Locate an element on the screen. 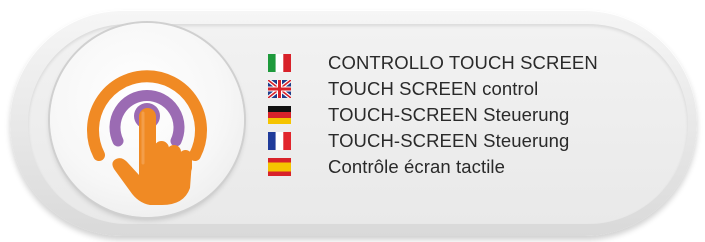  germany-flag-icon is located at coordinates (279, 115).